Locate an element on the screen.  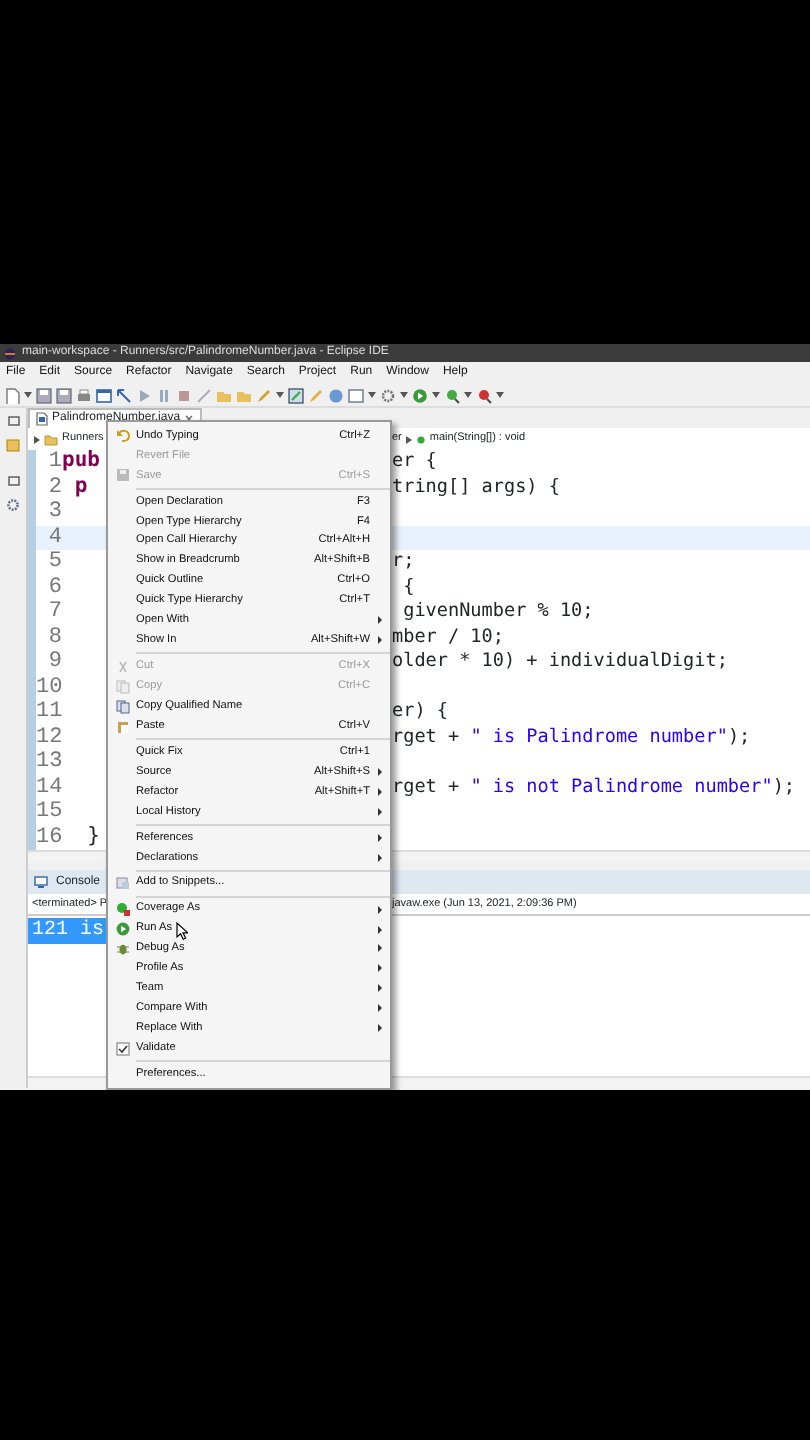
snippet-icon is located at coordinates (122, 883).